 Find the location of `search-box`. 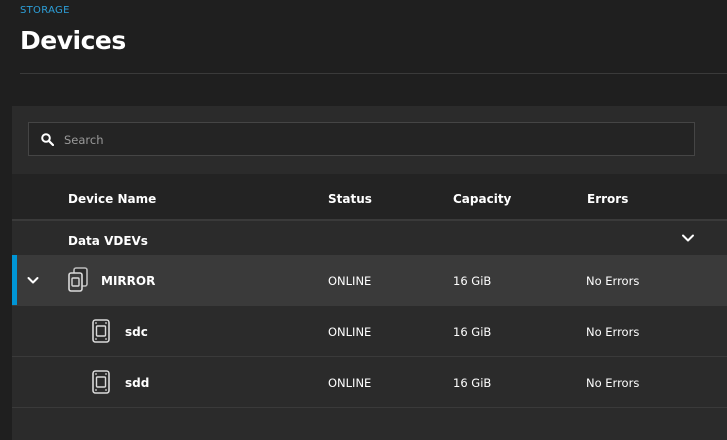

search-box is located at coordinates (361, 139).